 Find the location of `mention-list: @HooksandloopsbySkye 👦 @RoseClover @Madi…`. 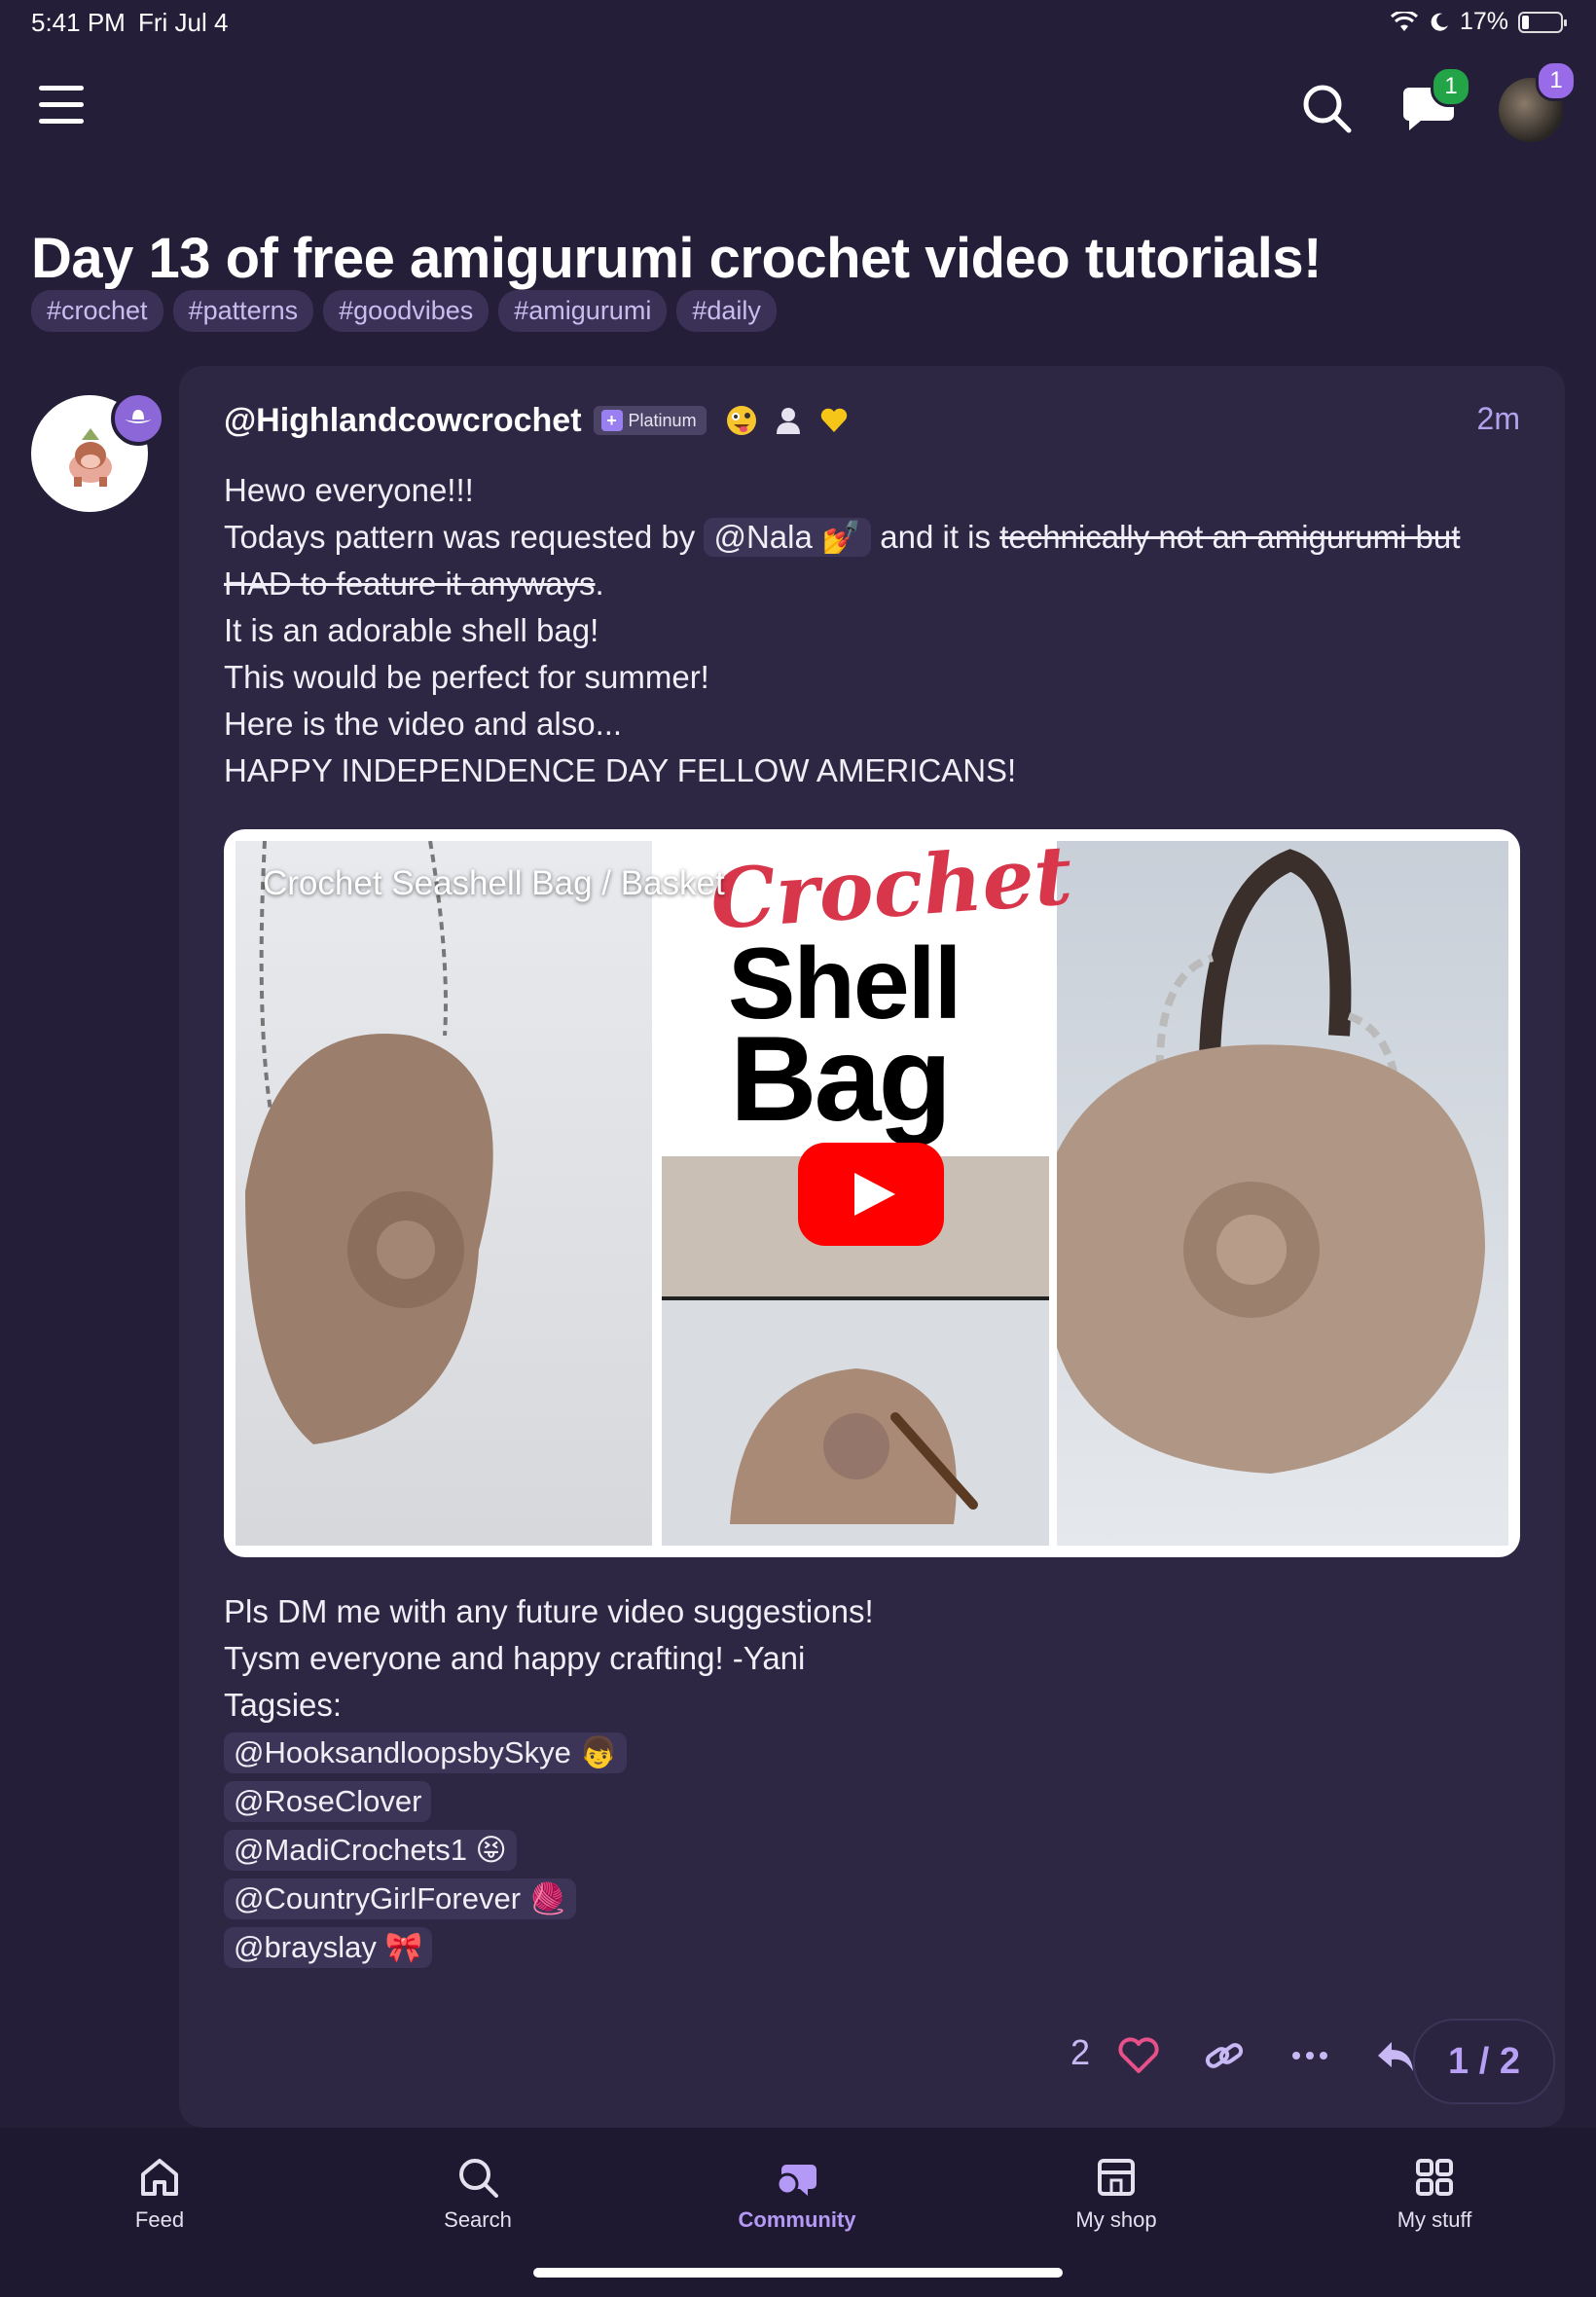

mention-list: @HooksandloopsbySkye 👦 @RoseClover @Madi… is located at coordinates (426, 1850).